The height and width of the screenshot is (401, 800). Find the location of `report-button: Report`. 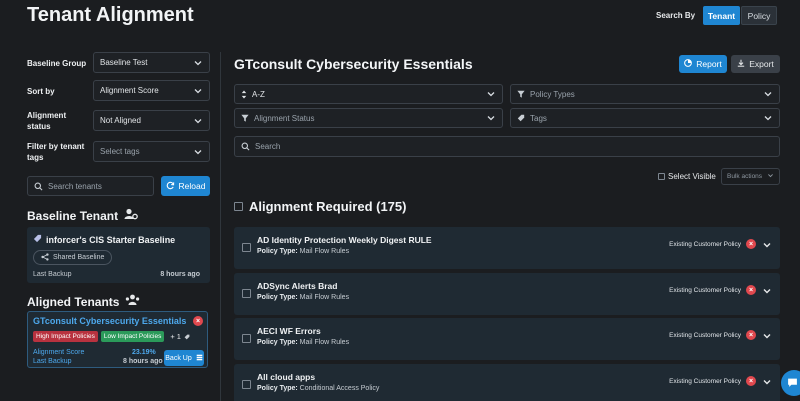

report-button: Report is located at coordinates (703, 64).